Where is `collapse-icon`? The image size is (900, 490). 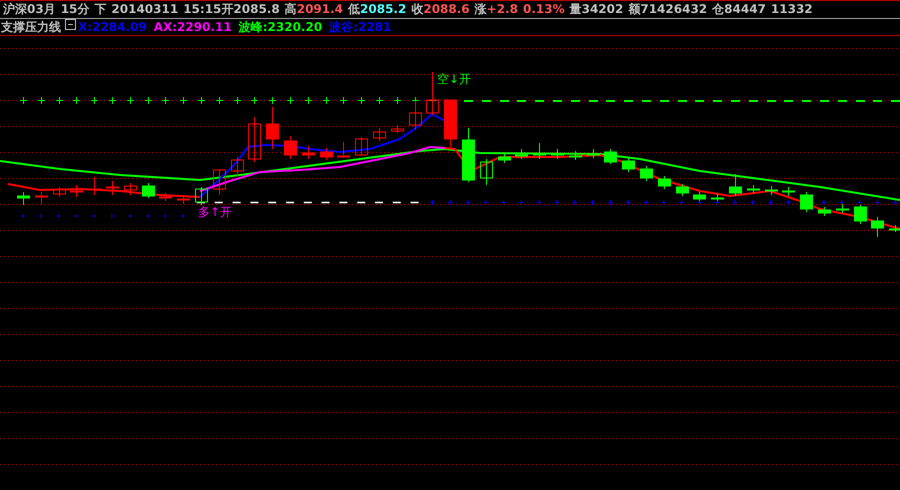 collapse-icon is located at coordinates (70, 24).